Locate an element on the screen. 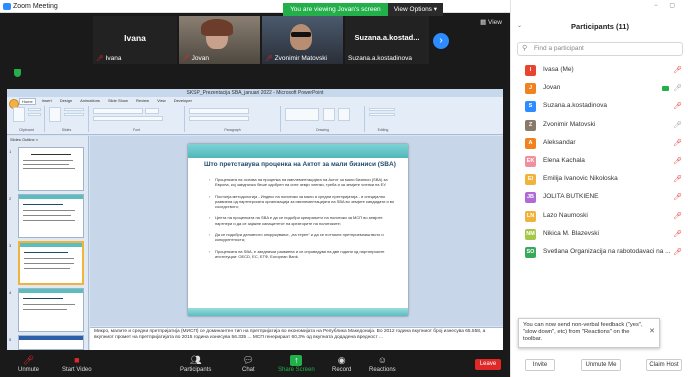  avatar: EI is located at coordinates (530, 180).